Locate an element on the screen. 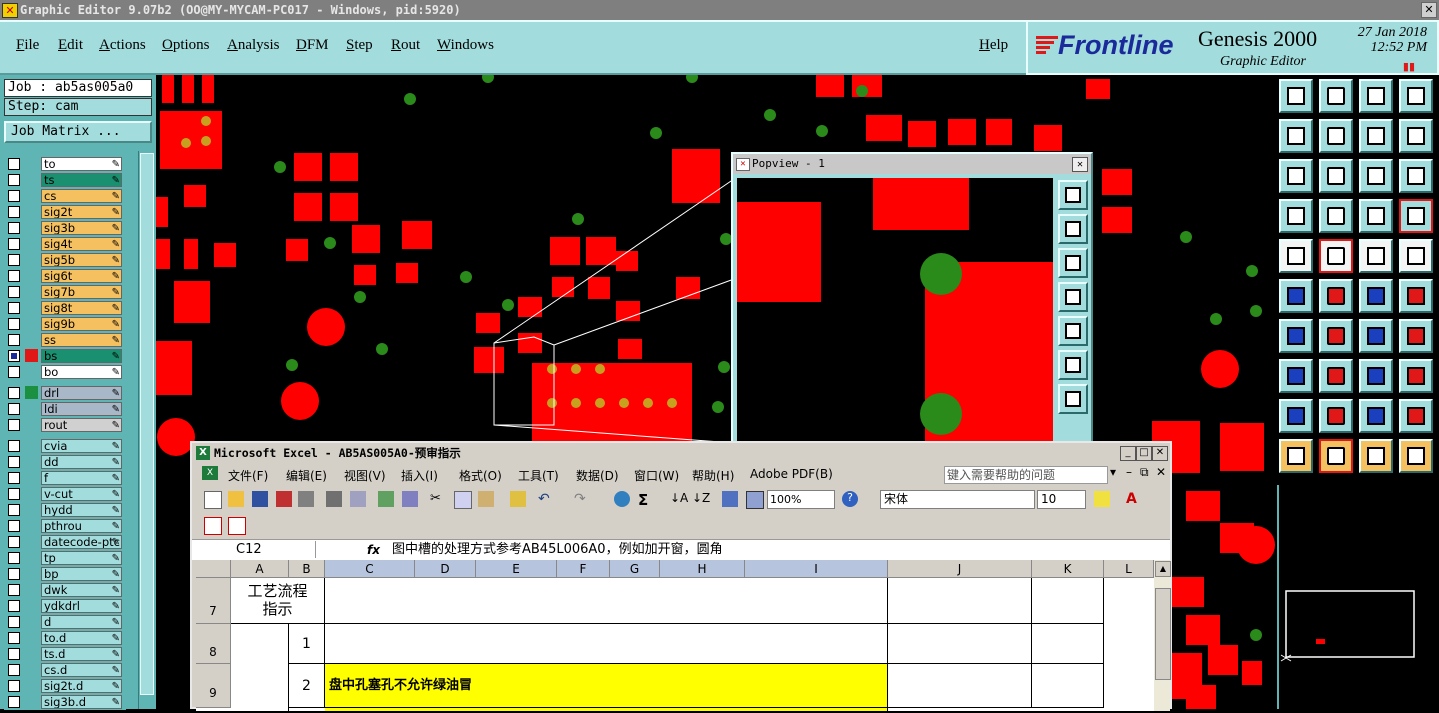  font-color-icon: A is located at coordinates (1134, 499).